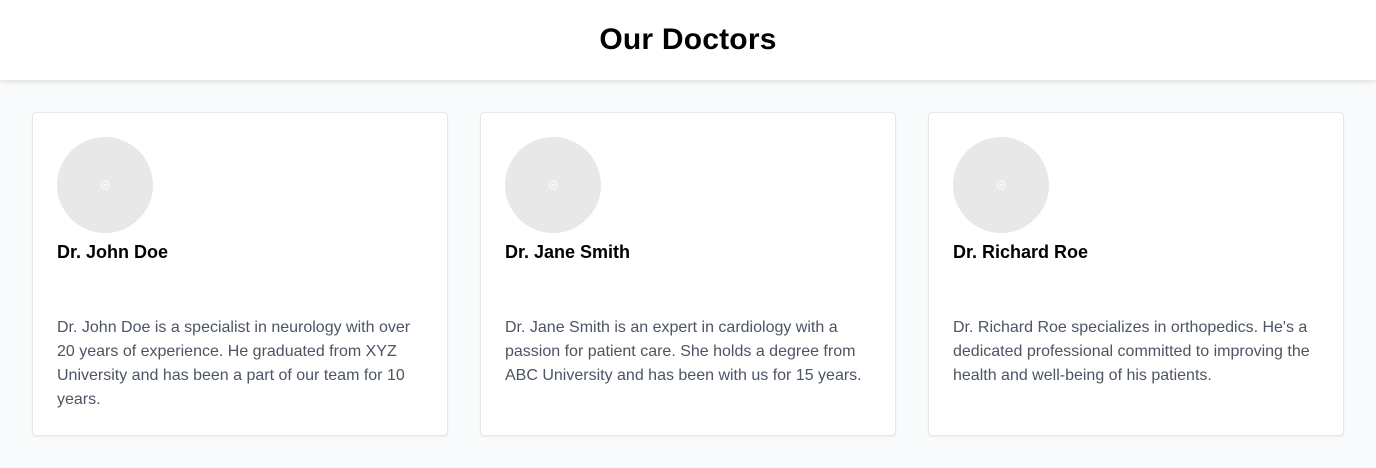 Image resolution: width=1376 pixels, height=468 pixels. What do you see at coordinates (568, 252) in the screenshot?
I see `doctor-name: Dr. Jane Smith` at bounding box center [568, 252].